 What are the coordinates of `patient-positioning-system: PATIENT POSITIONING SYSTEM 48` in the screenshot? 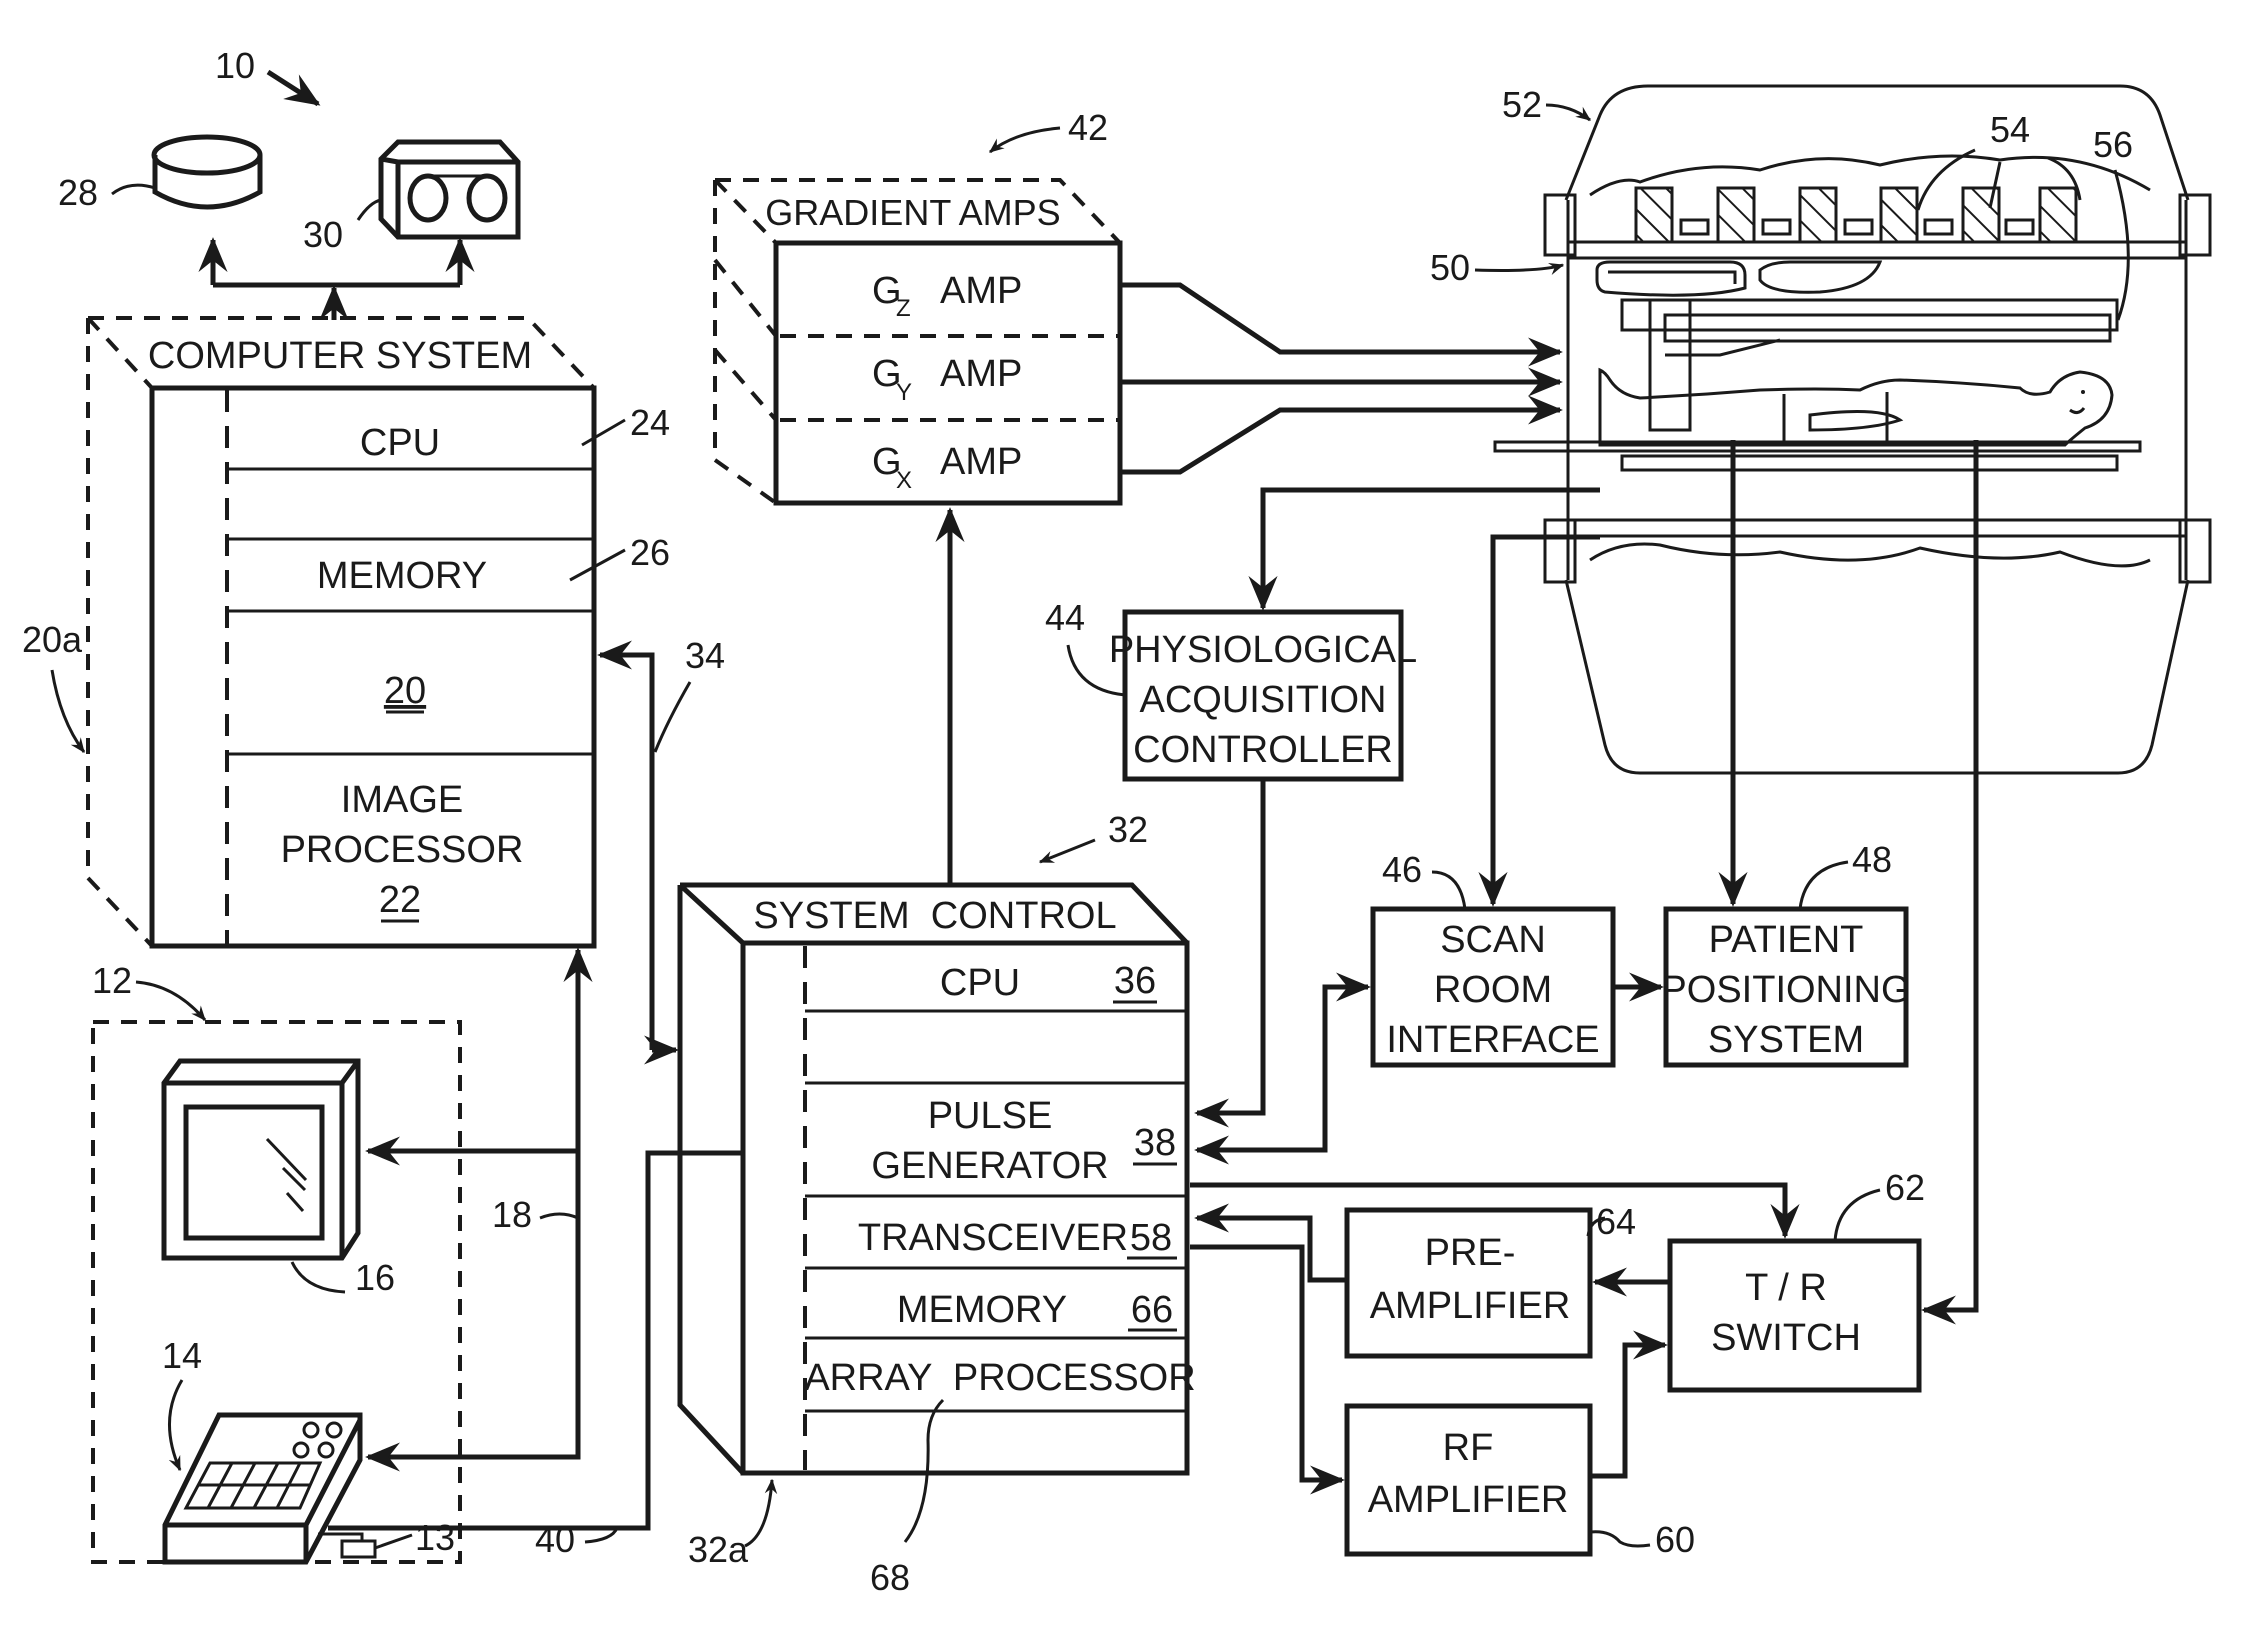 It's located at (1786, 754).